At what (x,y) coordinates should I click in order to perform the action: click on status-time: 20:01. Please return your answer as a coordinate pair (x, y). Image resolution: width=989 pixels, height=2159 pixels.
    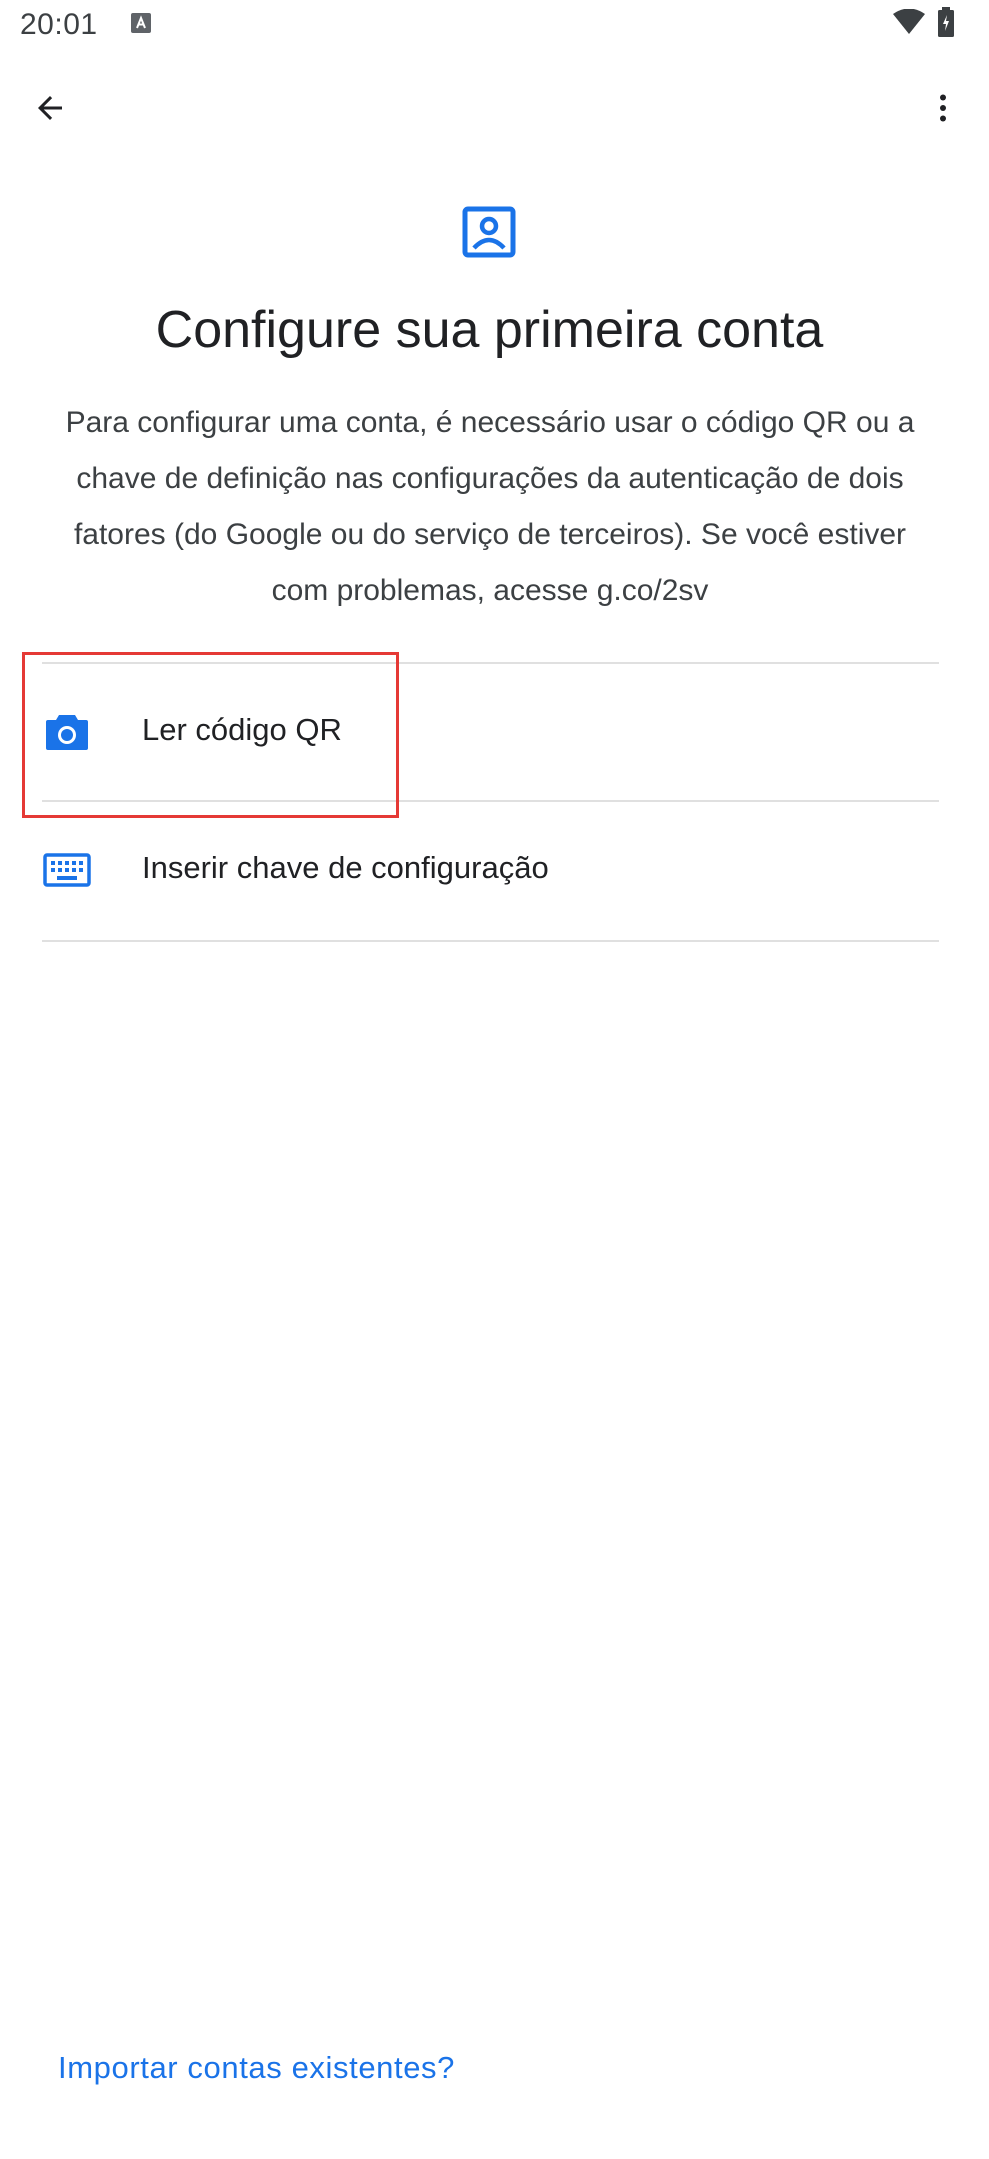
    Looking at the image, I should click on (59, 24).